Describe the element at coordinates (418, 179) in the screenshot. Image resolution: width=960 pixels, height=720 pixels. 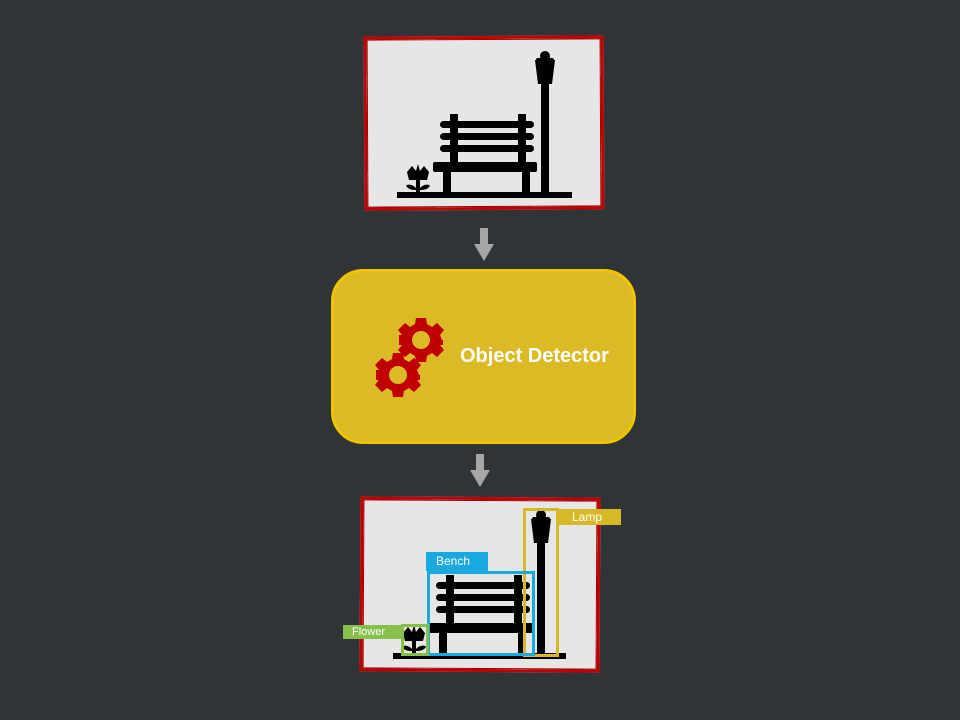
I see `flower-icon` at that location.